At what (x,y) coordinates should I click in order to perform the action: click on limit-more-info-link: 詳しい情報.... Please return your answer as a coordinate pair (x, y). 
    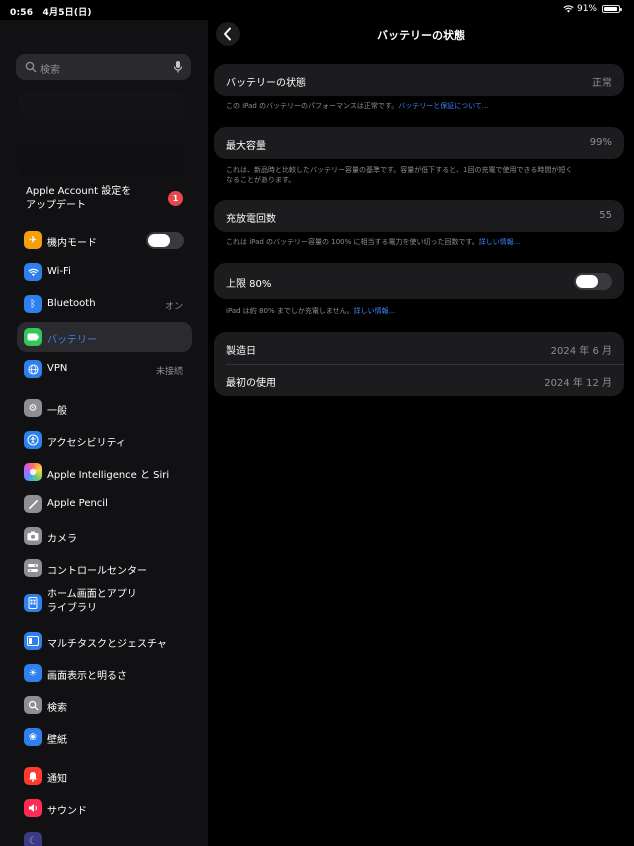
    Looking at the image, I should click on (375, 311).